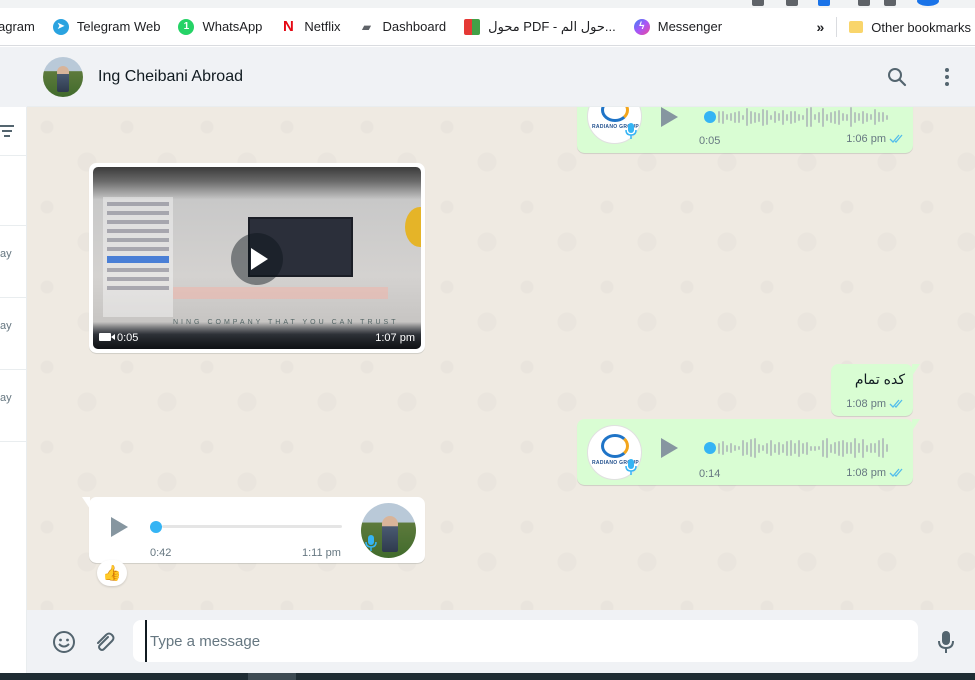 The width and height of the screenshot is (975, 680). I want to click on chat-list-header, so click(13, 77).